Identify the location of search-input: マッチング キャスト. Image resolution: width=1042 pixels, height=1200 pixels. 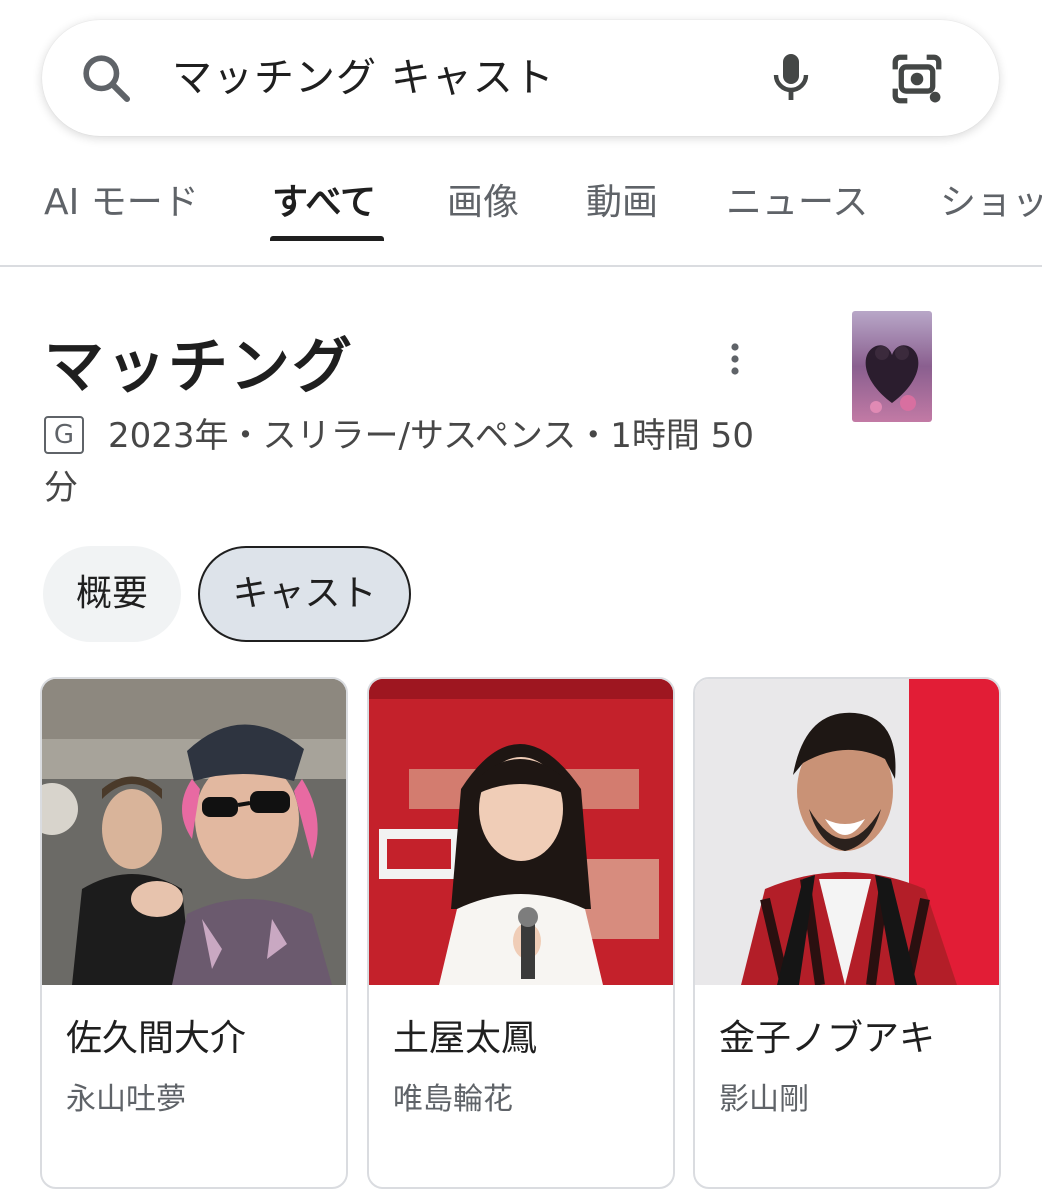
(363, 78).